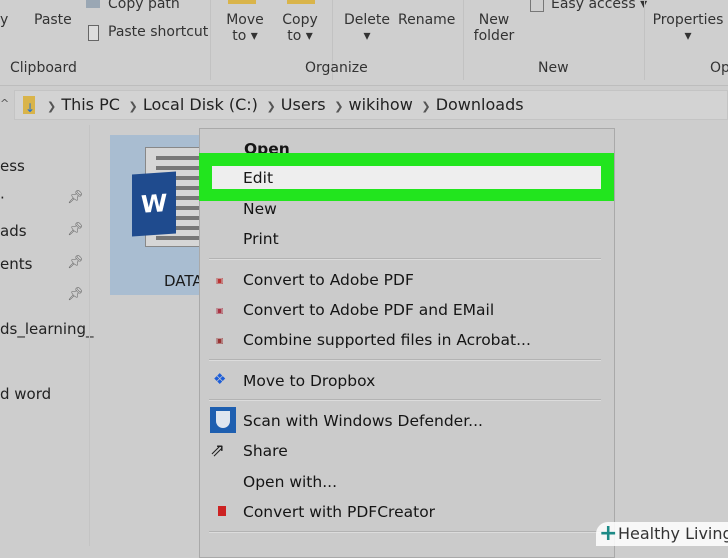 The image size is (728, 558). What do you see at coordinates (158, 32) in the screenshot?
I see `paste-shortcut-button: Paste shortcut` at bounding box center [158, 32].